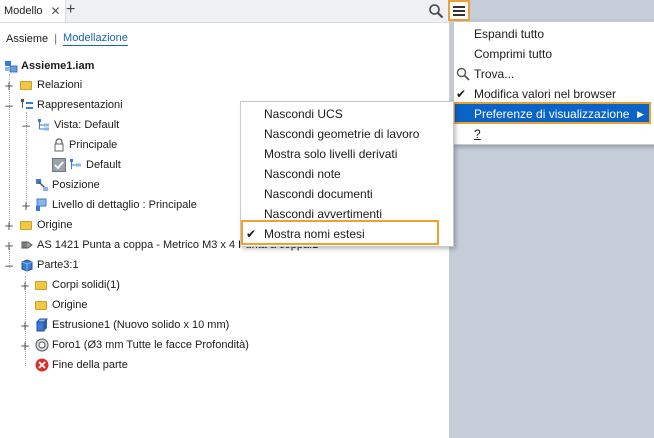  I want to click on screw-icon, so click(27, 245).